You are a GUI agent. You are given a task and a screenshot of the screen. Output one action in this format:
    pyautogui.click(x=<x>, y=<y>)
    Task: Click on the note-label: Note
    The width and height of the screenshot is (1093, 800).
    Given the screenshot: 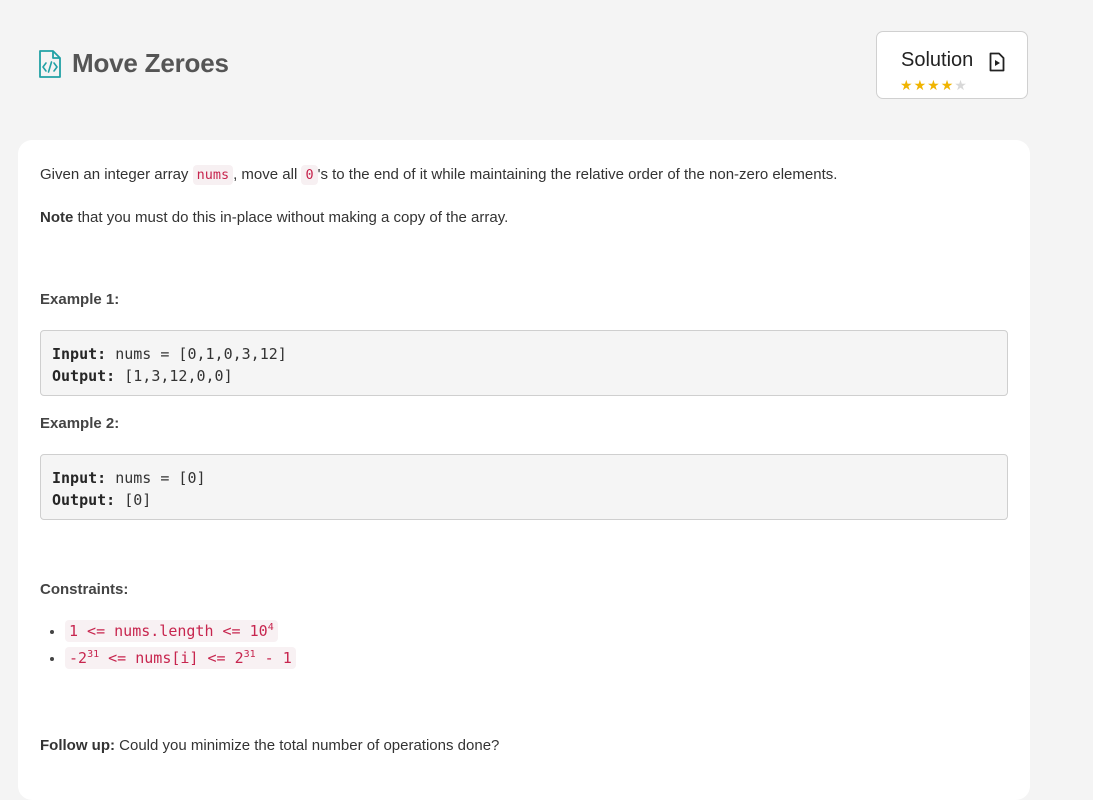 What is the action you would take?
    pyautogui.click(x=57, y=217)
    